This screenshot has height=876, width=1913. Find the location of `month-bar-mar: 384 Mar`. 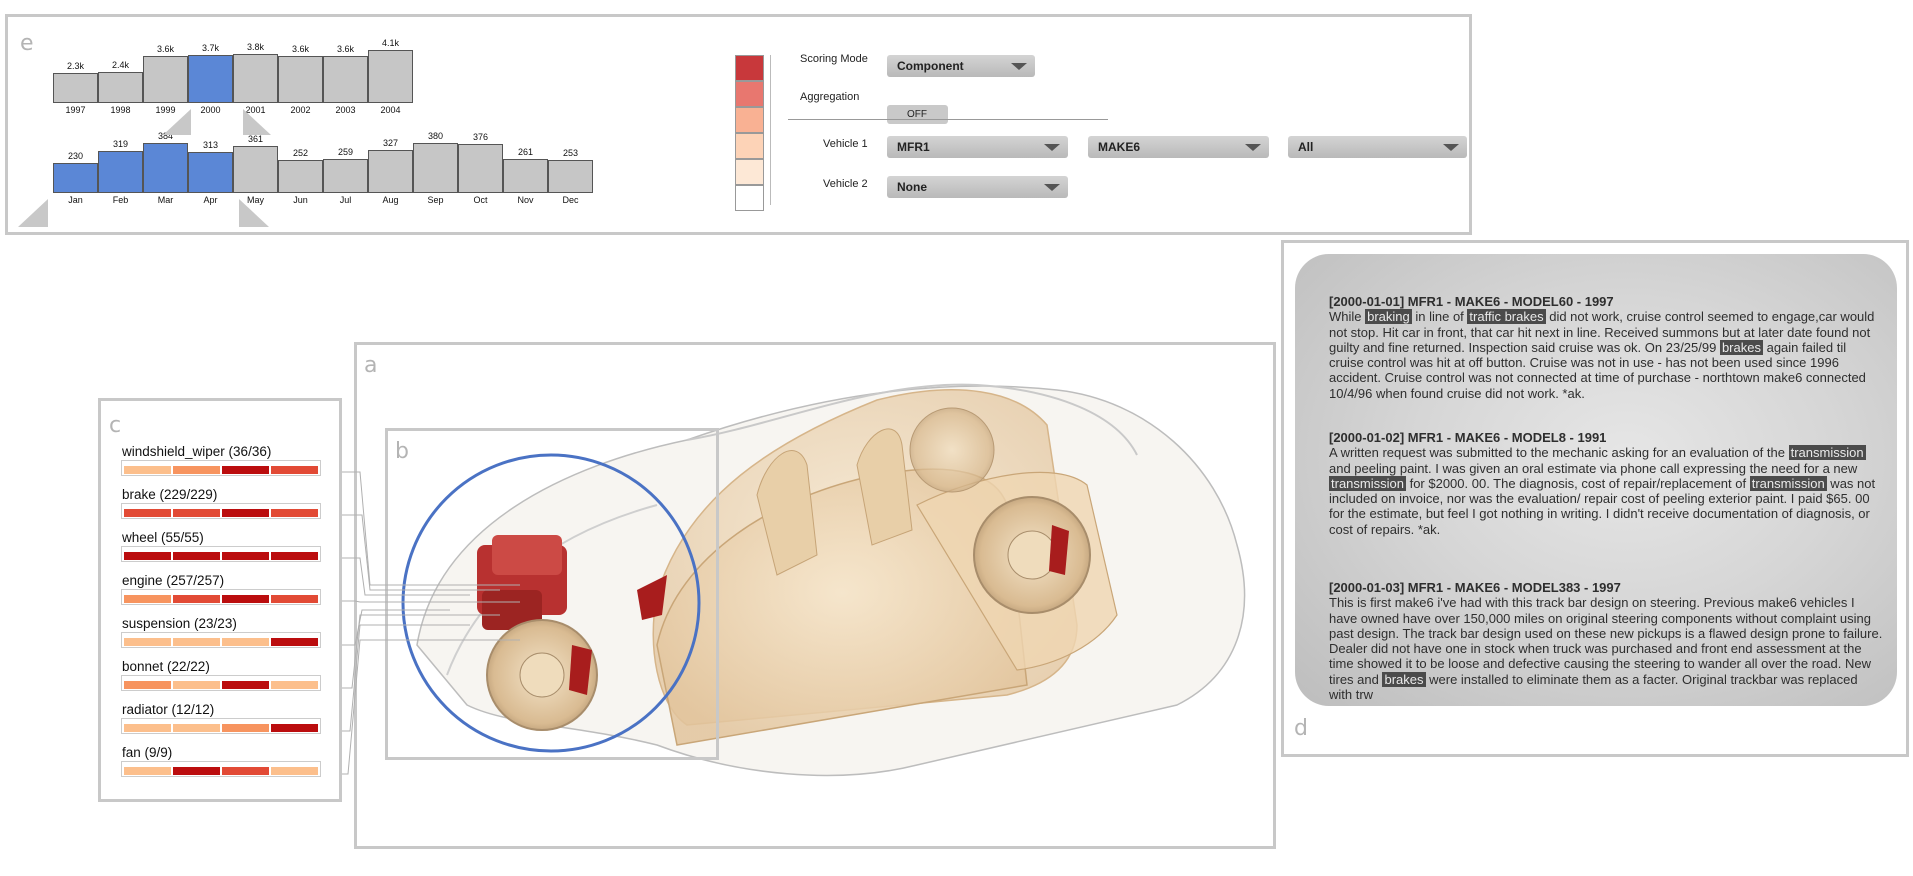

month-bar-mar: 384 Mar is located at coordinates (165, 167).